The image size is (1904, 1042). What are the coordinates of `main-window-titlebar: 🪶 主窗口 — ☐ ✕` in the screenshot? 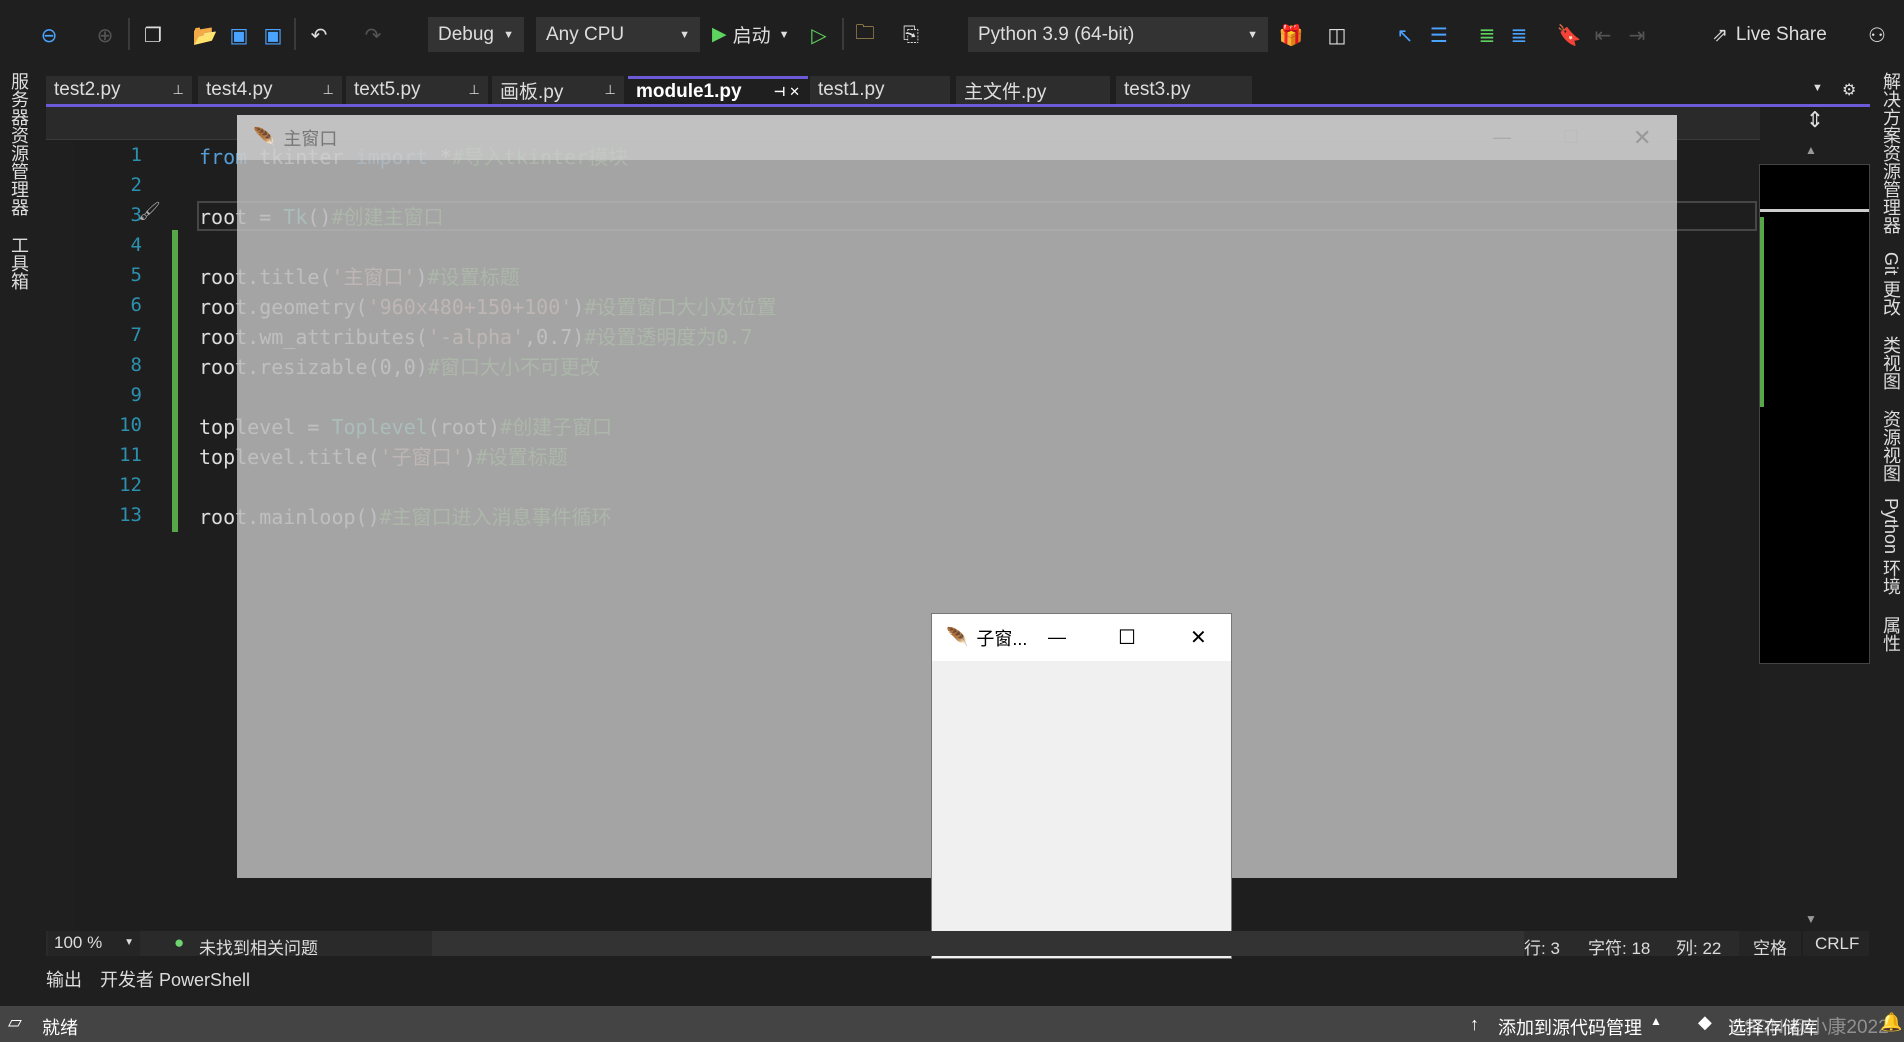 It's located at (957, 137).